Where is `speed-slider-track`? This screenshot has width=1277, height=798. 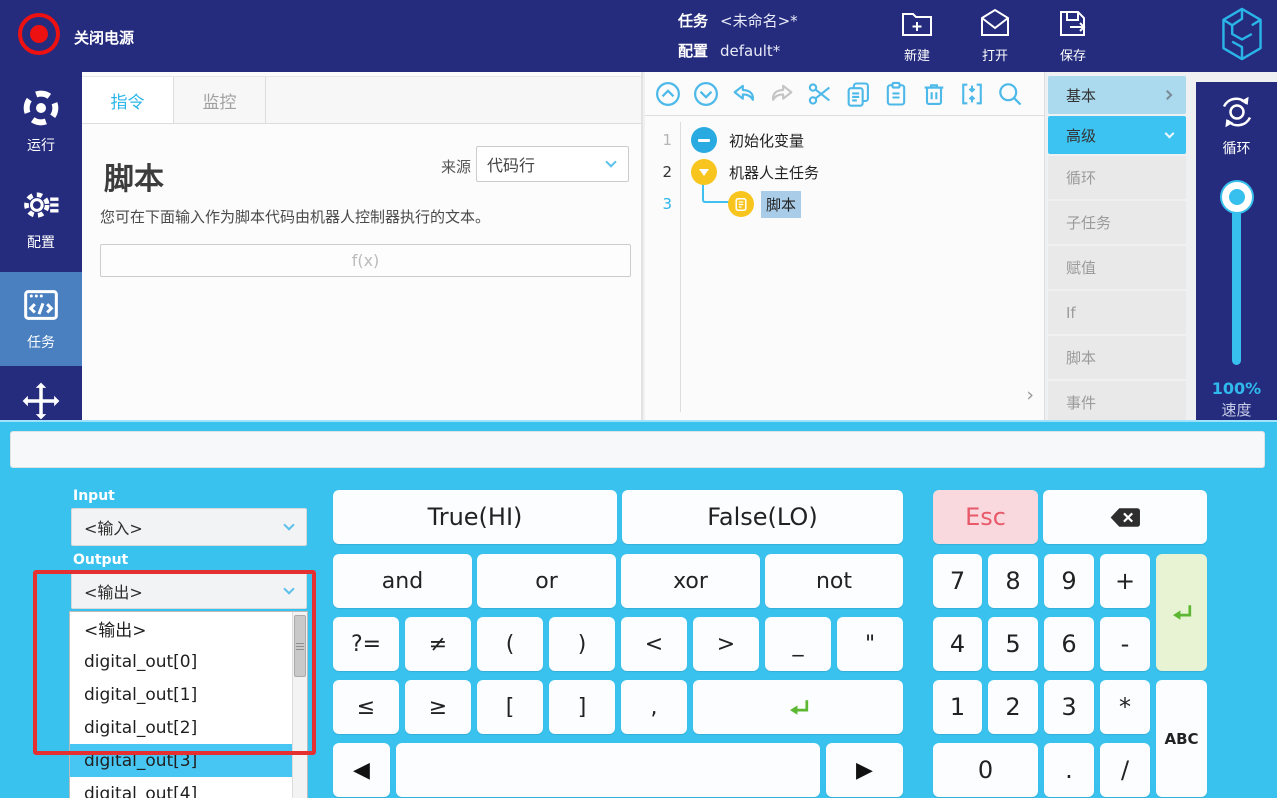
speed-slider-track is located at coordinates (1236, 282).